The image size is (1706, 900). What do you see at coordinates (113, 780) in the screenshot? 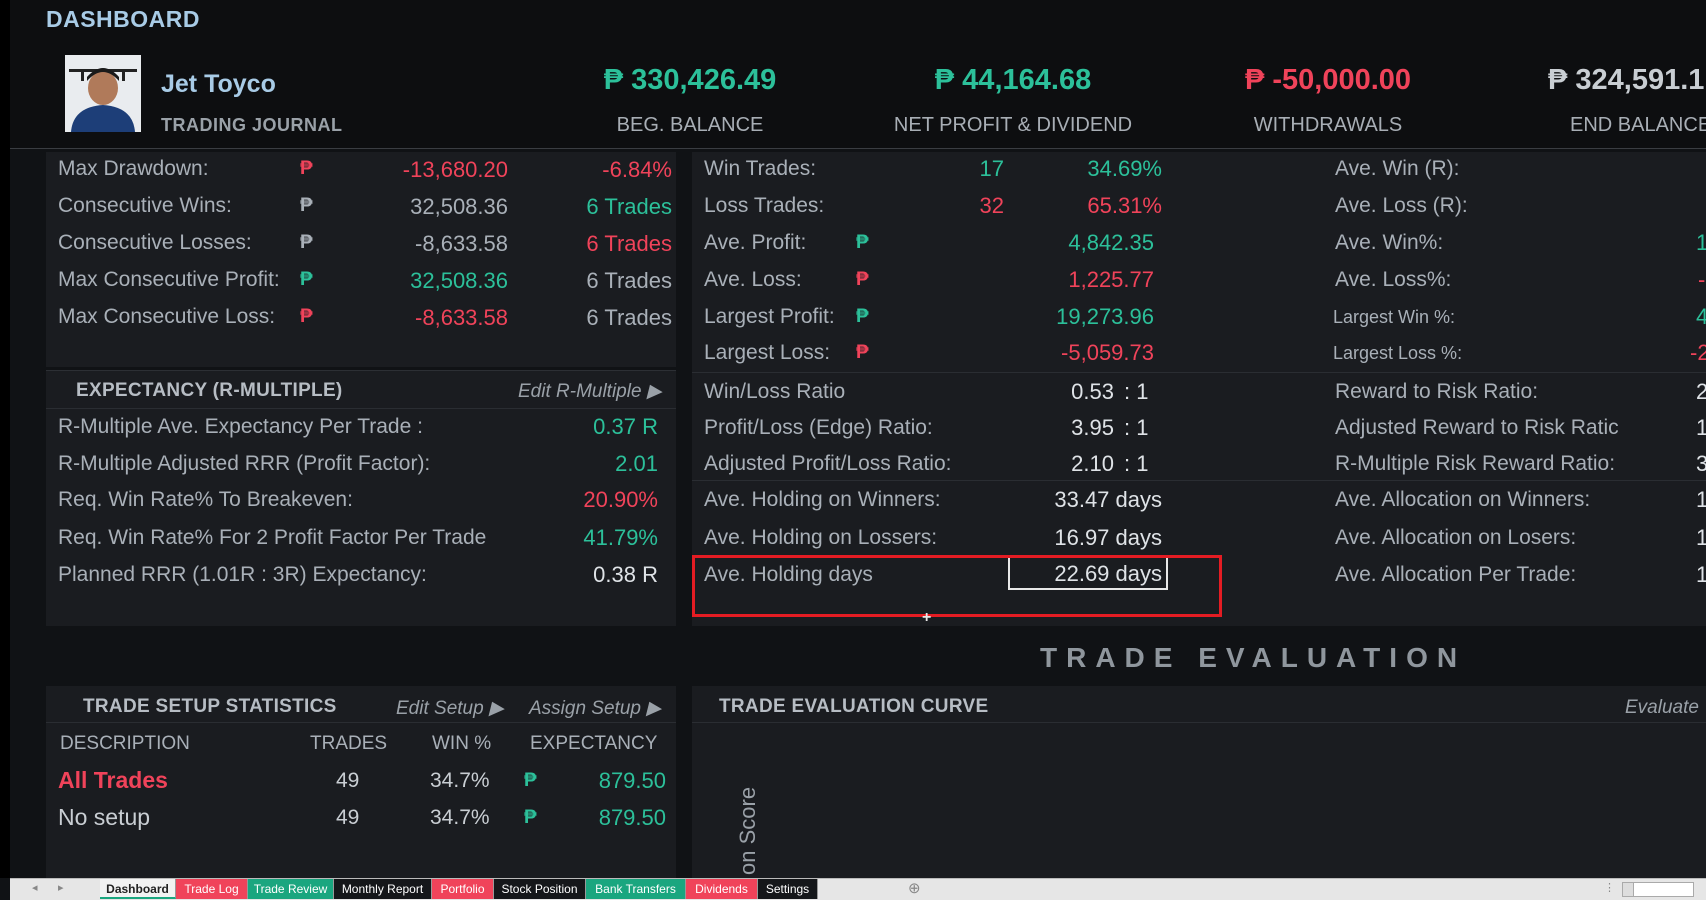
I see `setup-row-desc: All Trades` at bounding box center [113, 780].